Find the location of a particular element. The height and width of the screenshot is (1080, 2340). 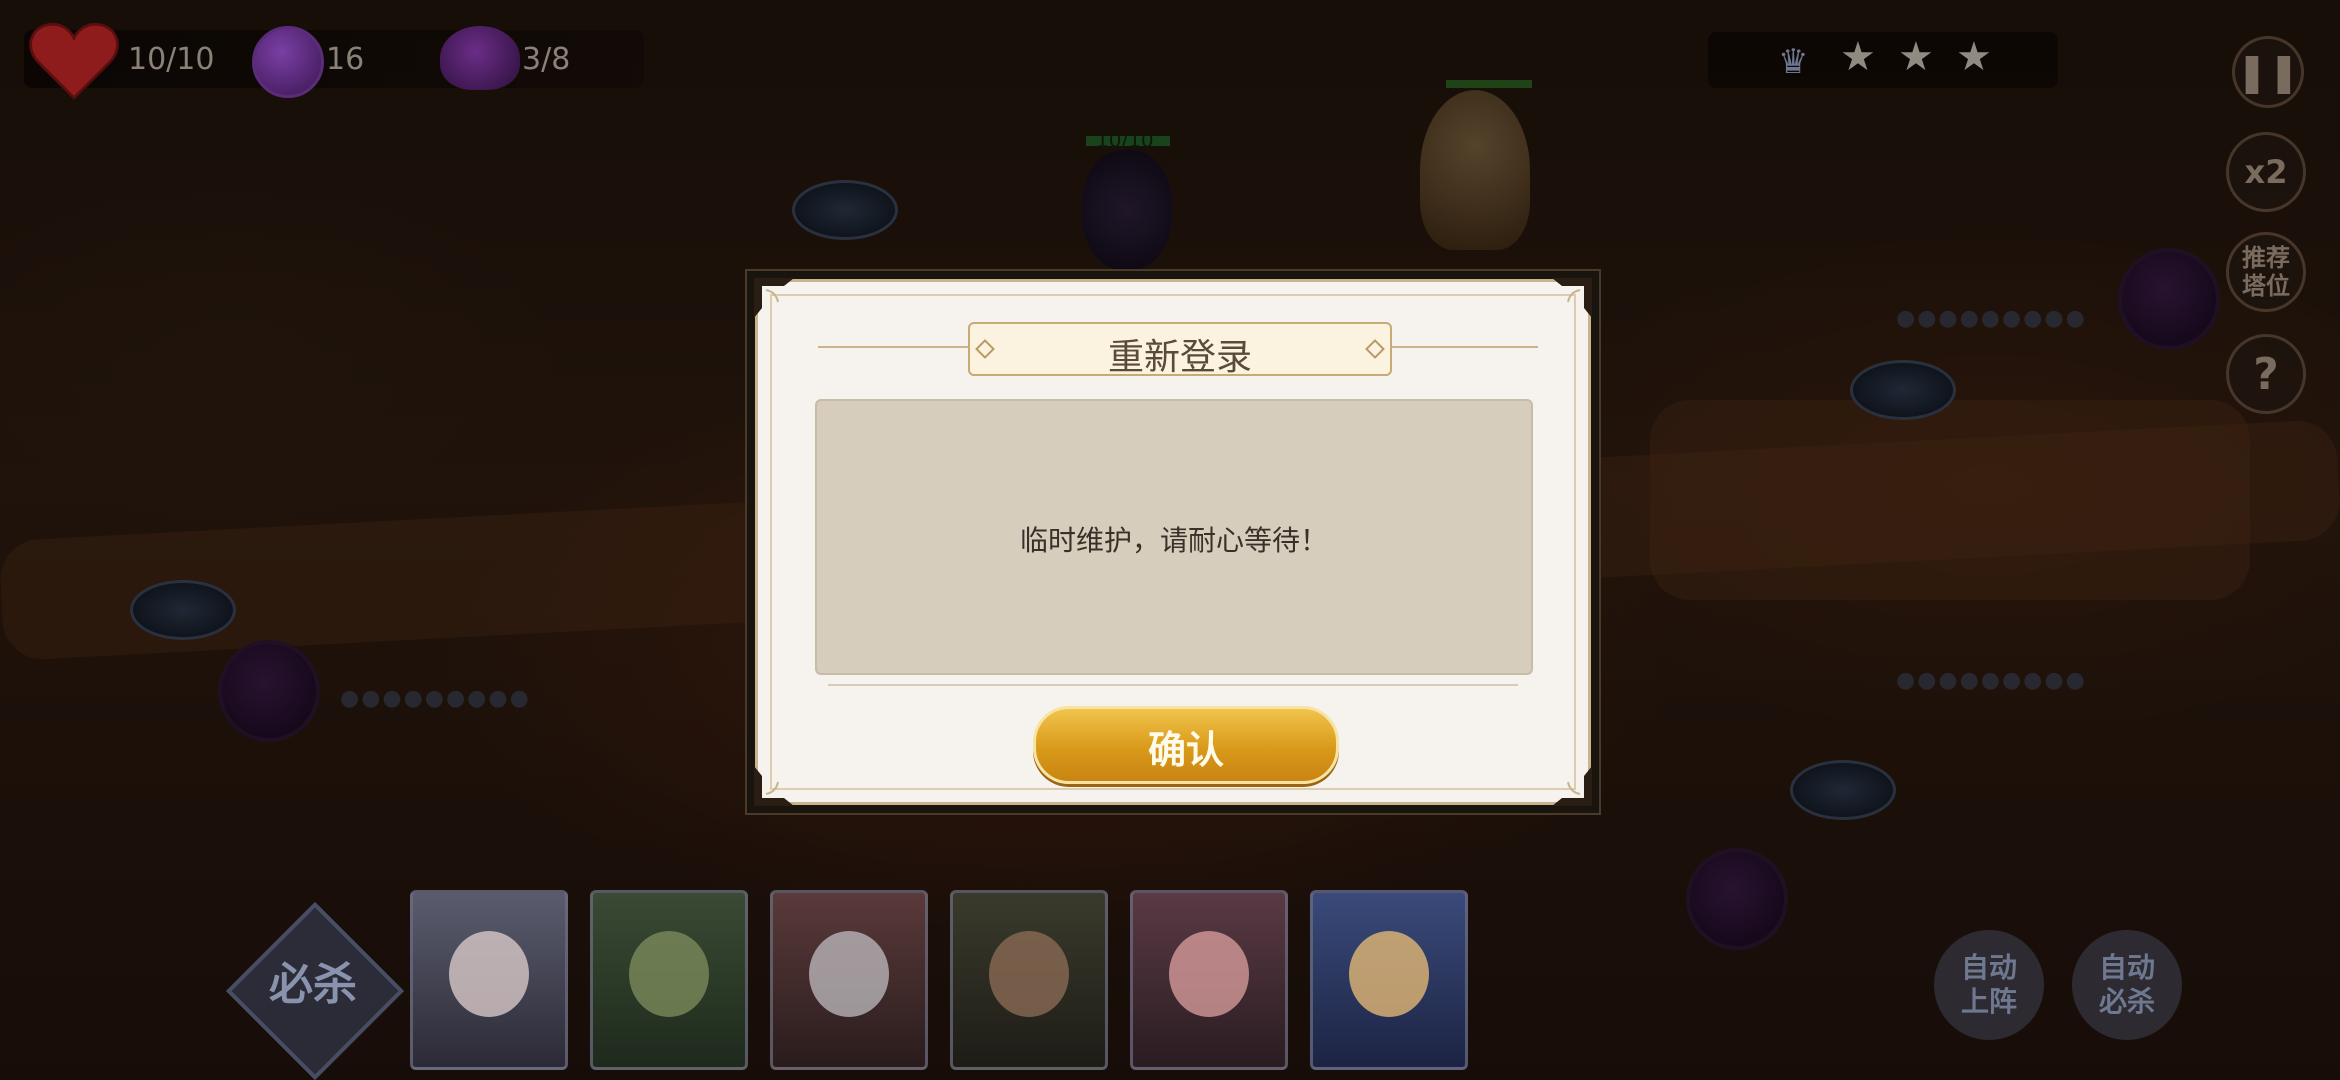

title-divider-right is located at coordinates (1463, 347).